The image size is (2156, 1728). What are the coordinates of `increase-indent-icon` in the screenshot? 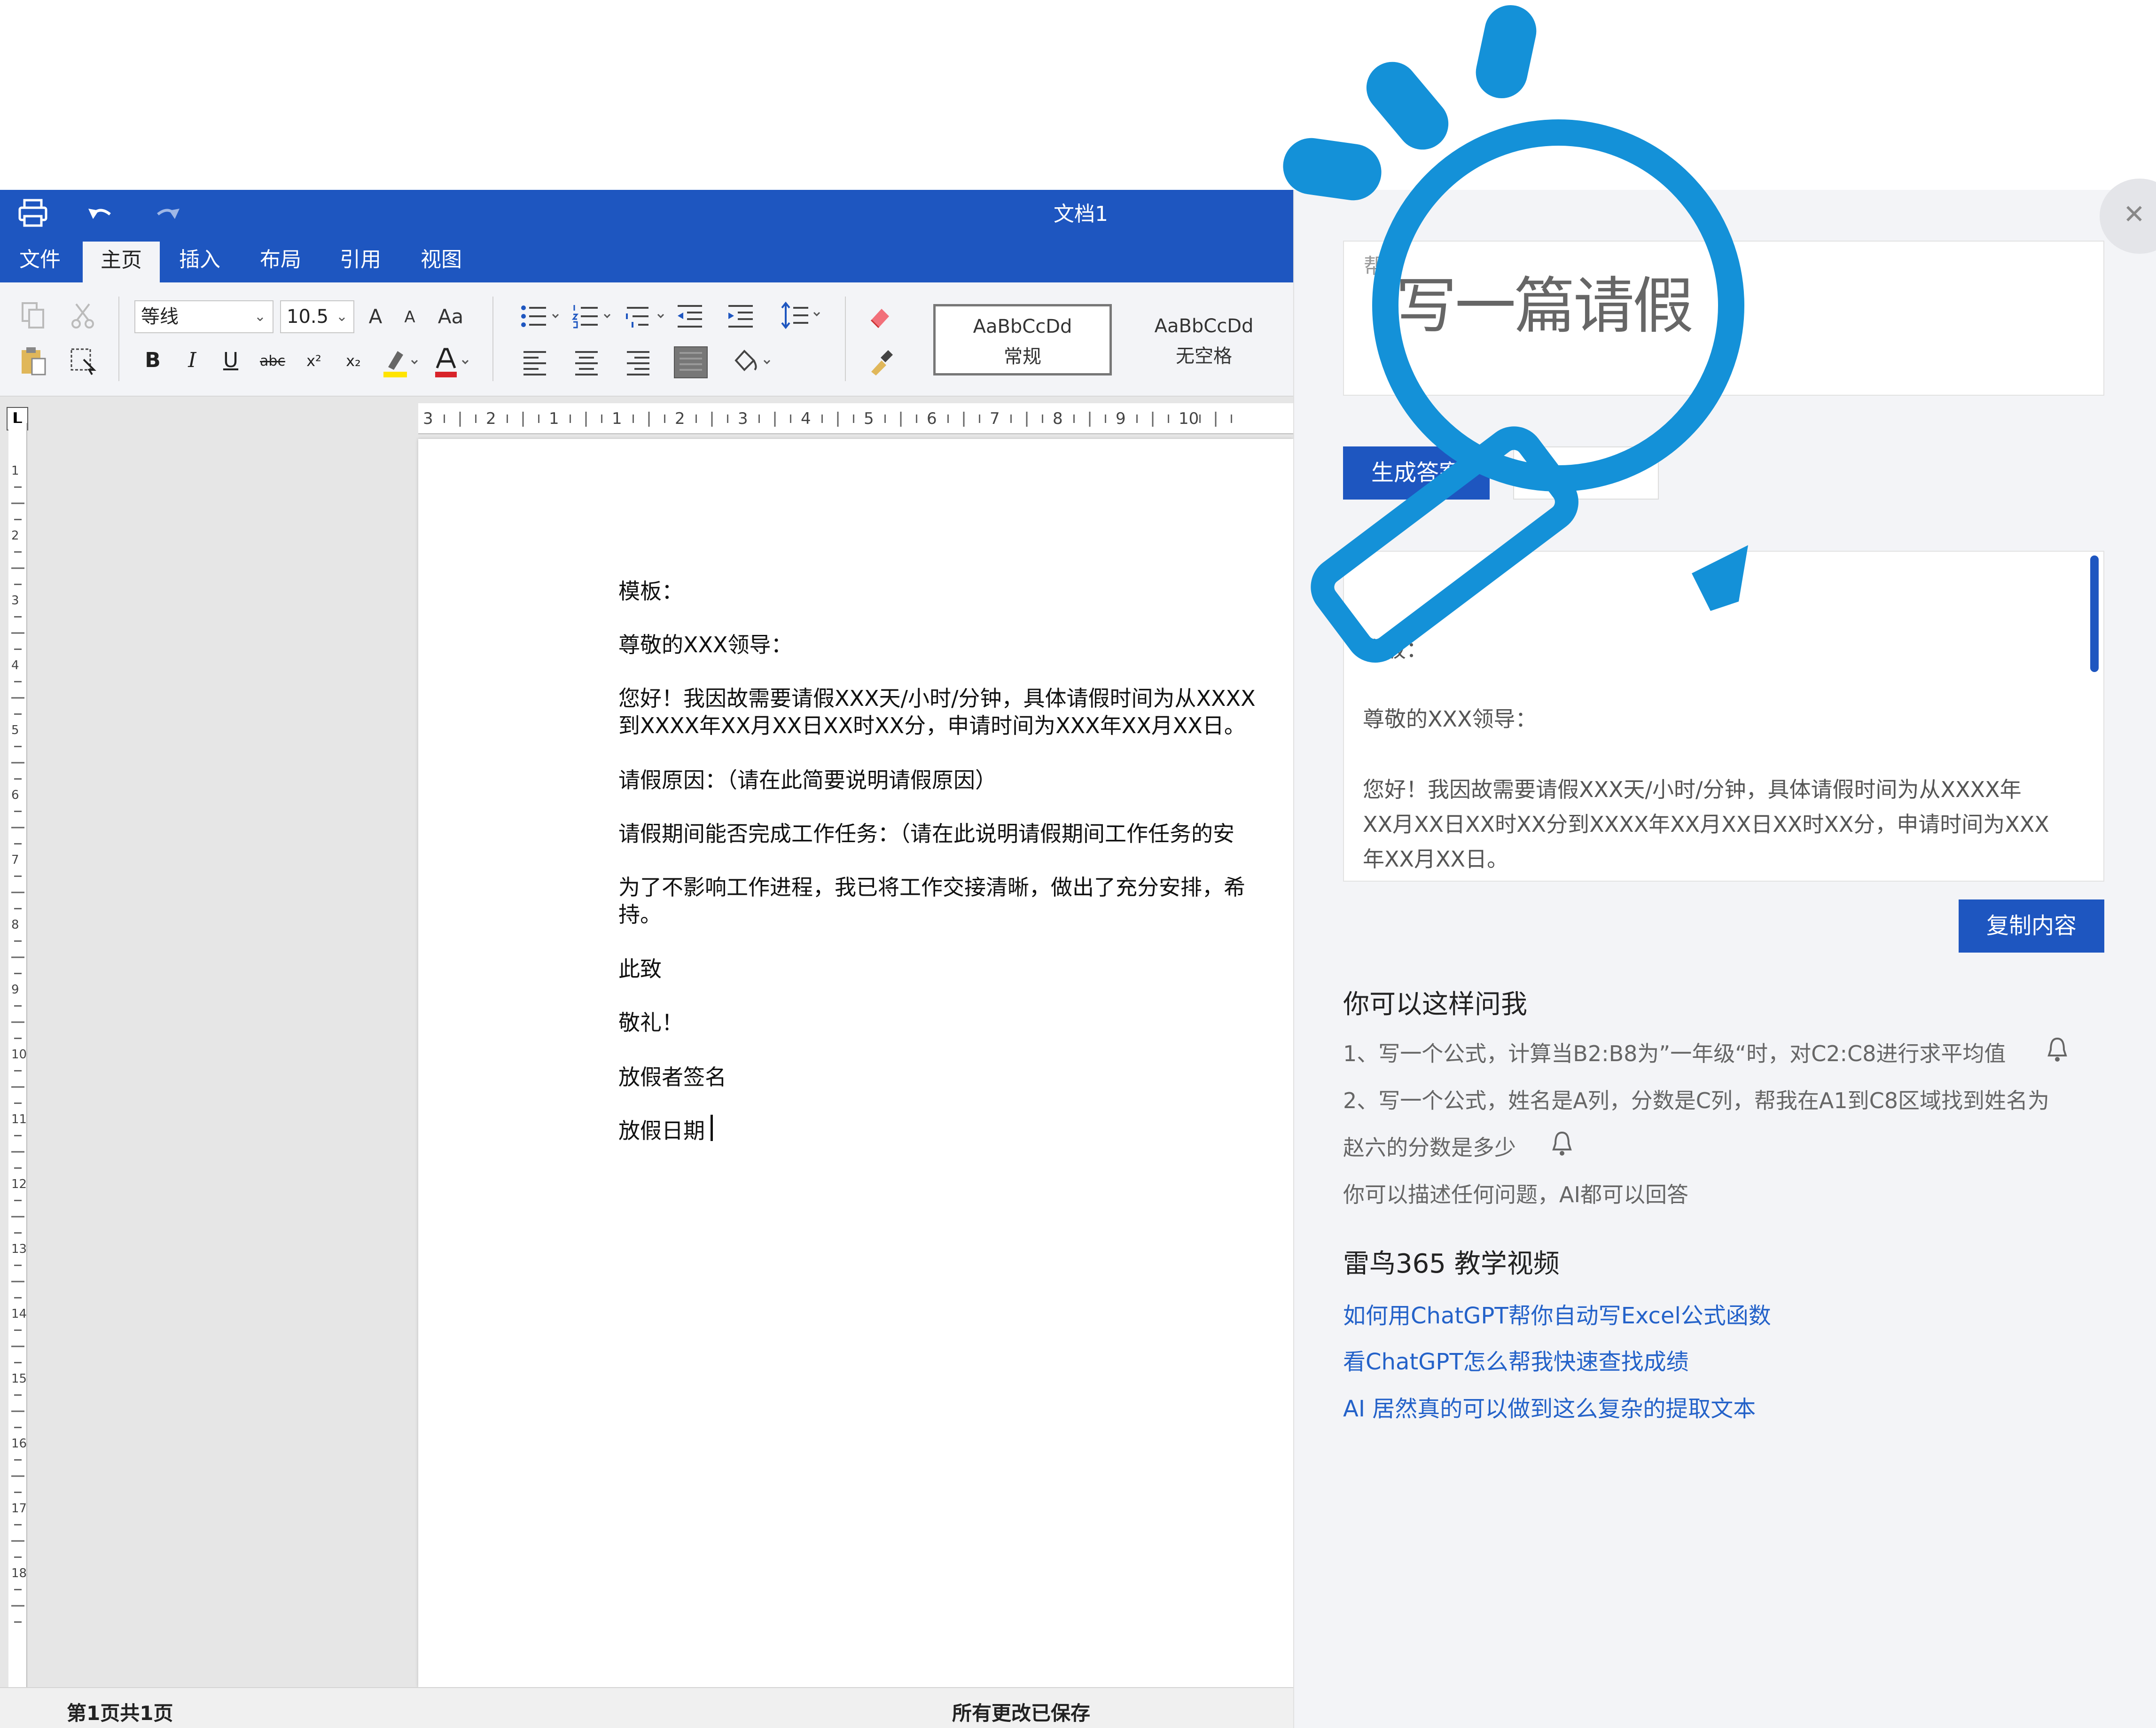 It's located at (741, 316).